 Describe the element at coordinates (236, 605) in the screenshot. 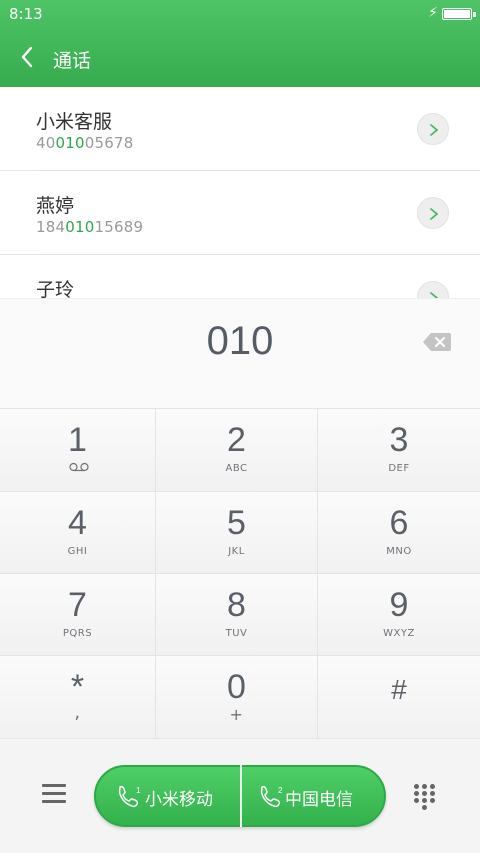

I see `key-digit: 8` at that location.